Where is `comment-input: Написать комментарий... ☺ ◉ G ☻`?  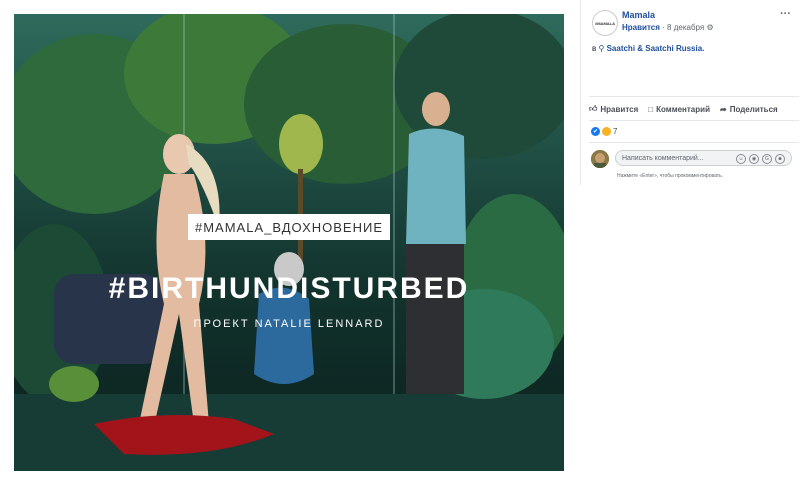 comment-input: Написать комментарий... ☺ ◉ G ☻ is located at coordinates (703, 158).